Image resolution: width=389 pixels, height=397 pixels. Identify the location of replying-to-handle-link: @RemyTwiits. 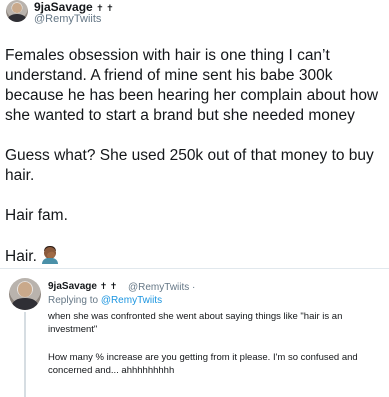
(131, 300).